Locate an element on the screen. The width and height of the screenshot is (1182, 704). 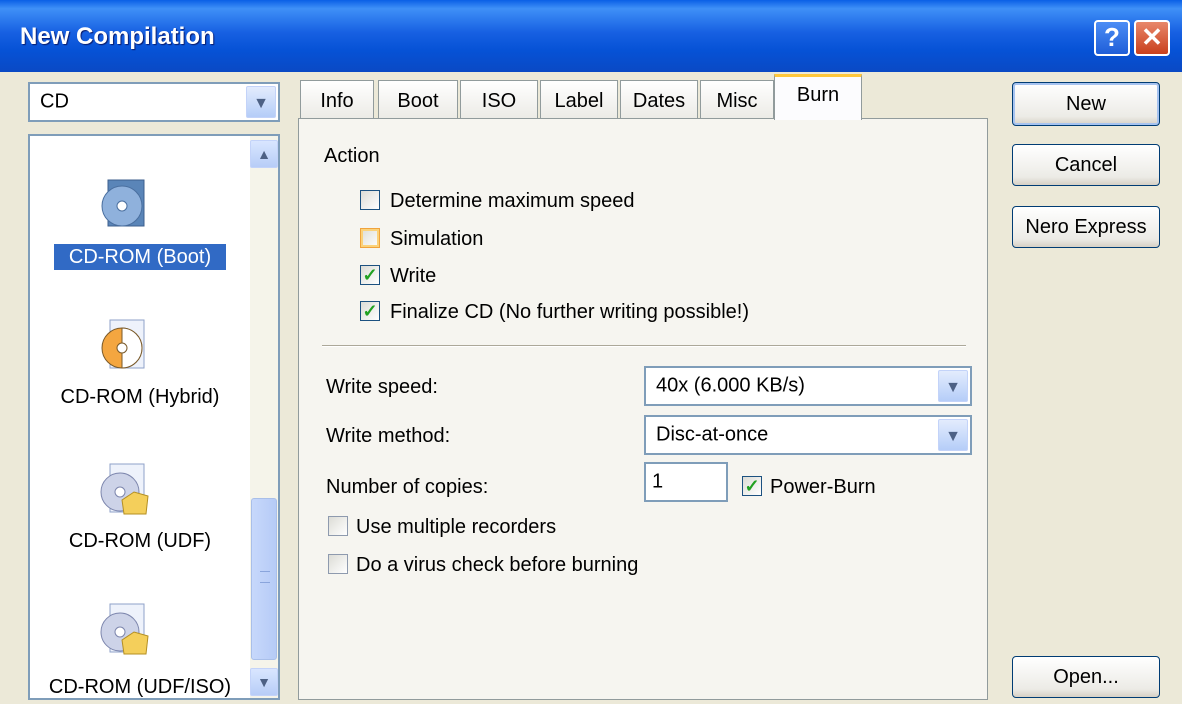
checkbox-label: Use multiple recorders is located at coordinates (456, 527).